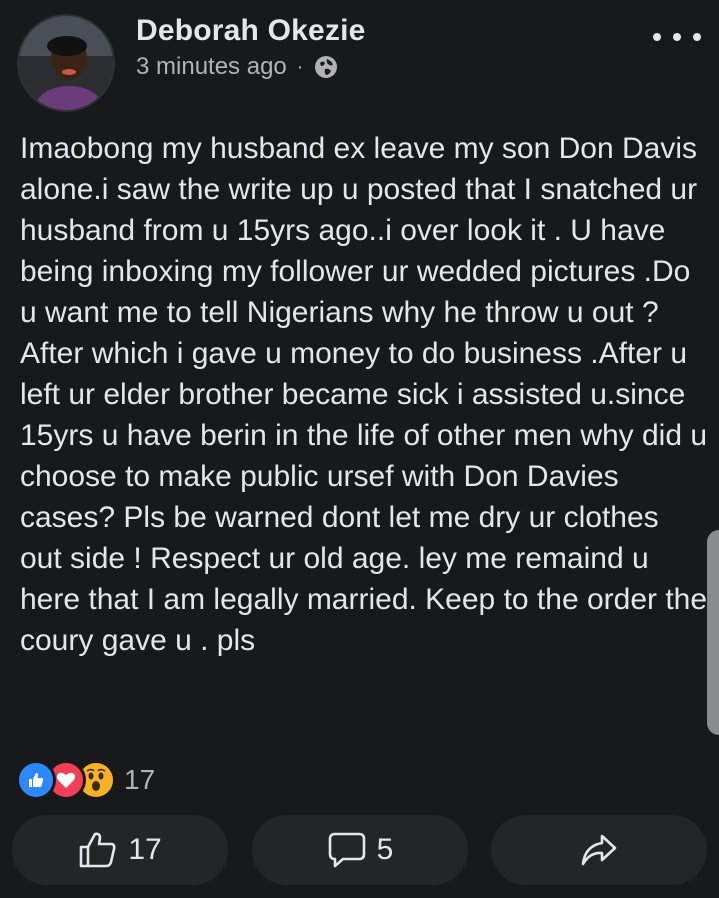 The height and width of the screenshot is (898, 719). I want to click on post-timestamp: 3 minutes ago, so click(211, 67).